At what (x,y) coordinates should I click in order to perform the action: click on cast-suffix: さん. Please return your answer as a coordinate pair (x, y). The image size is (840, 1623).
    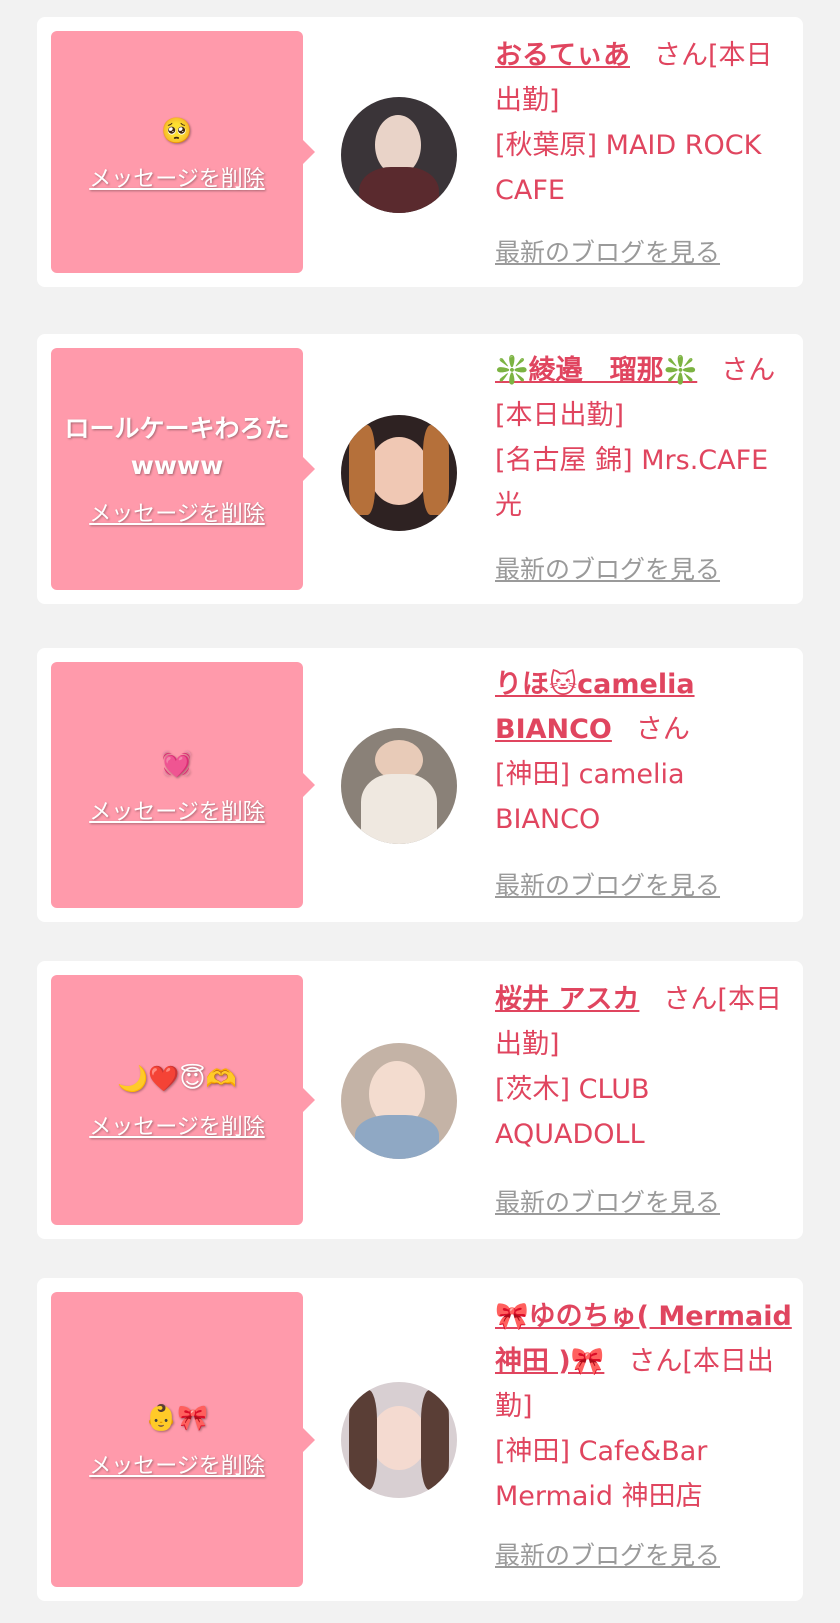
    Looking at the image, I should click on (662, 729).